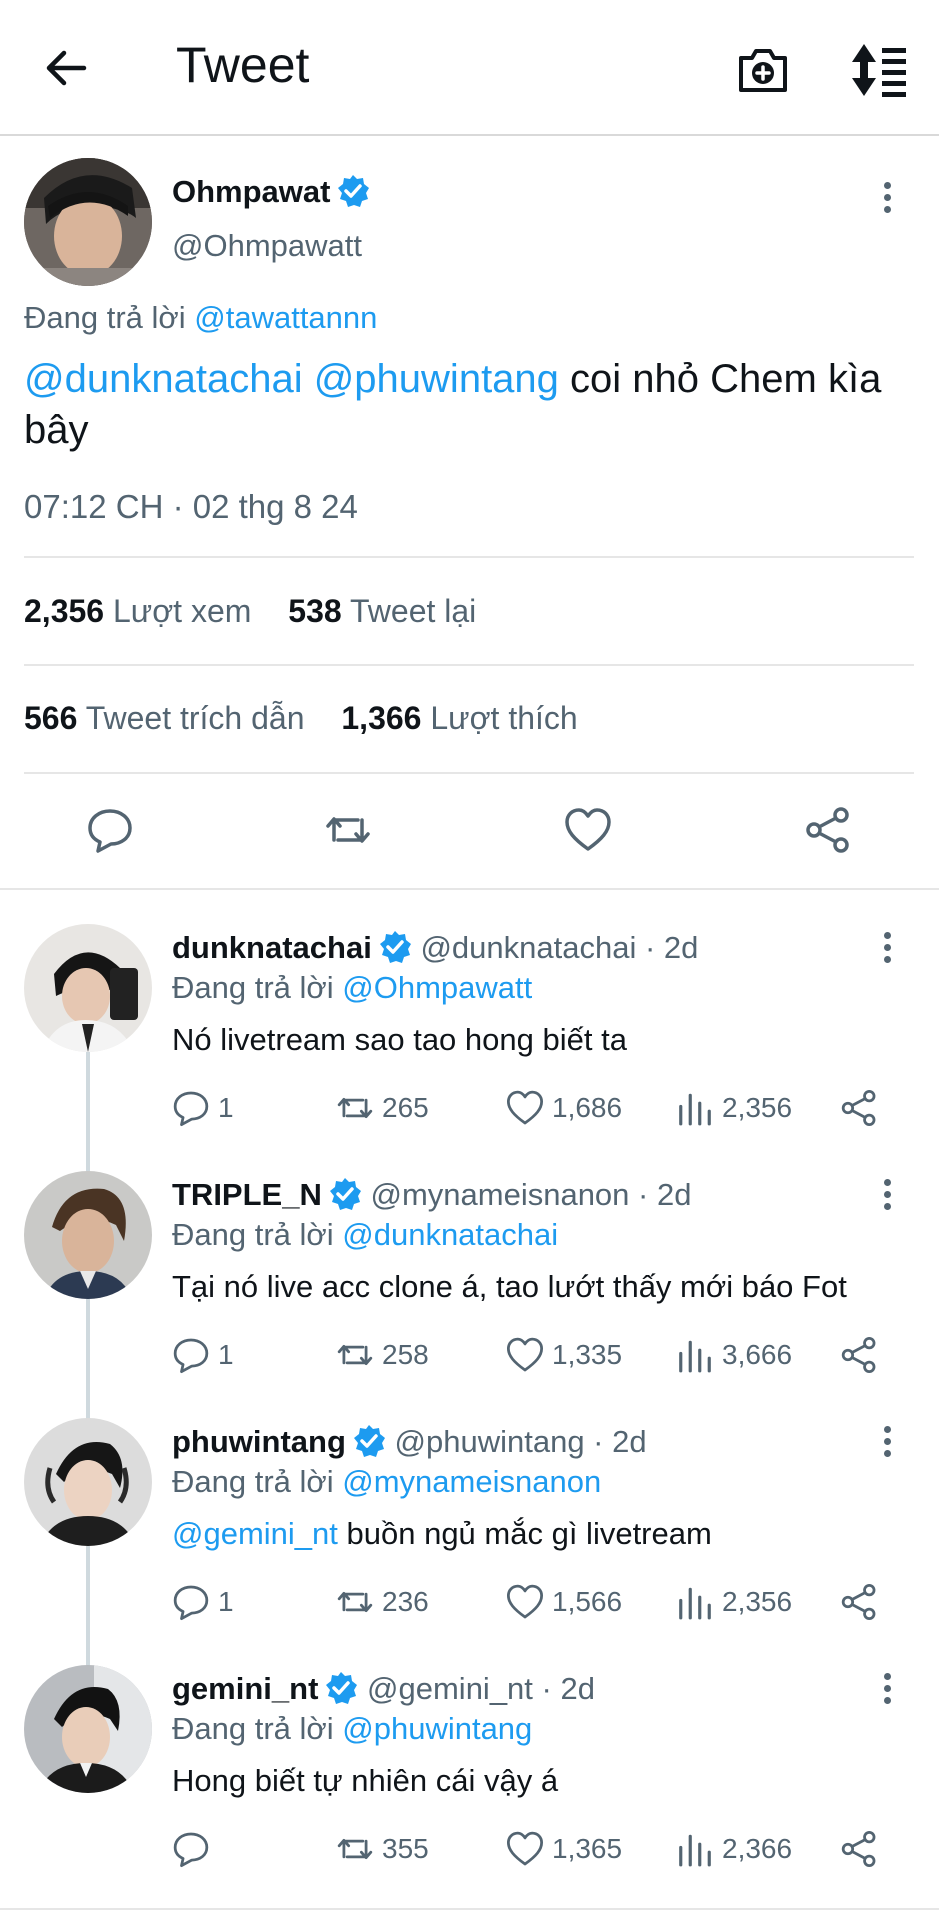 This screenshot has width=939, height=1920. I want to click on retweet-count: 355, so click(405, 1848).